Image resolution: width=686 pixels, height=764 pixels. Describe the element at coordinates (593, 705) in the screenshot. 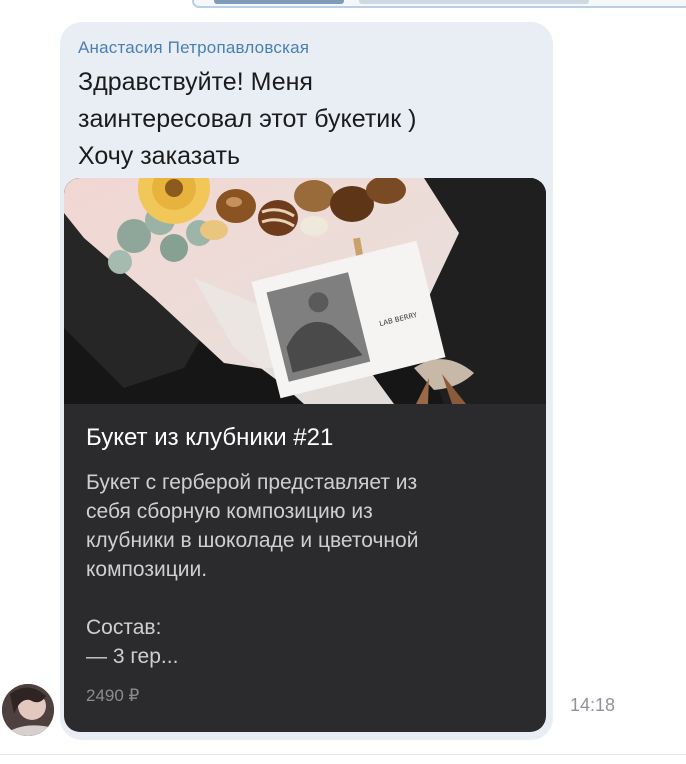

I see `message-time: 14:18` at that location.